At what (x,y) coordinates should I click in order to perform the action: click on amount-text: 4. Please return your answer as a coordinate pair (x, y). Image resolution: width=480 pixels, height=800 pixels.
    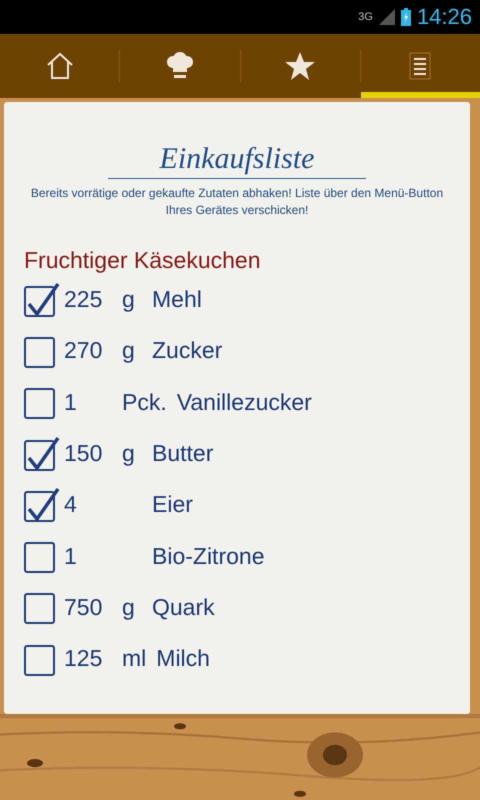
    Looking at the image, I should click on (71, 504).